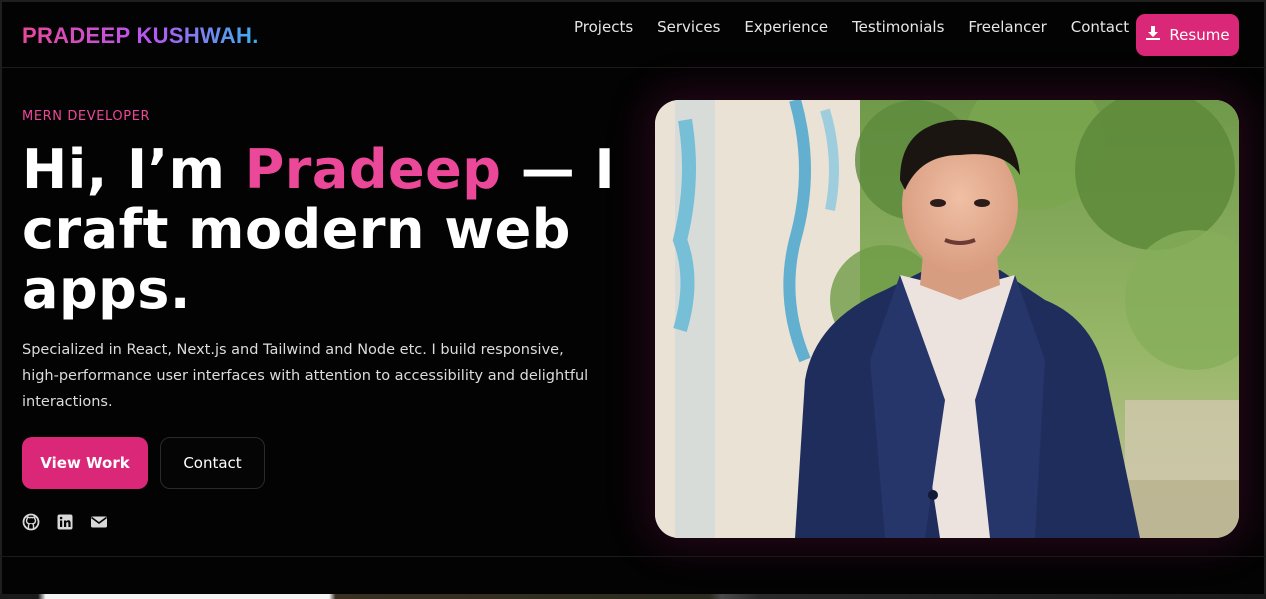 The height and width of the screenshot is (599, 1266). What do you see at coordinates (140, 36) in the screenshot?
I see `site-logo: PRADEEP KUSHWAH.` at bounding box center [140, 36].